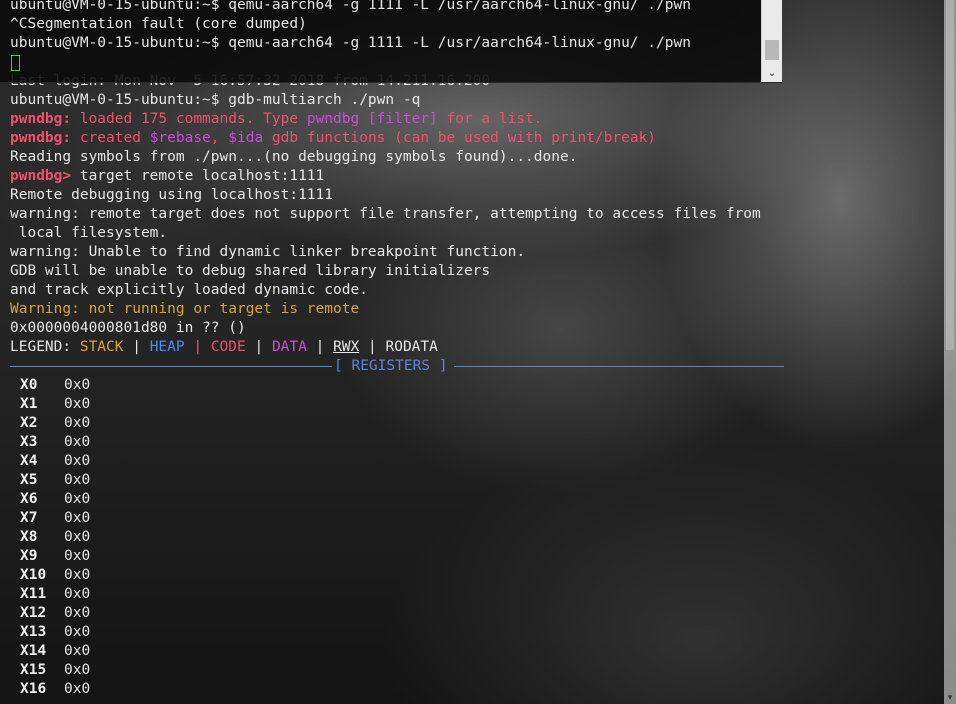  What do you see at coordinates (189, 119) in the screenshot?
I see `loaded-text: loaded 175 commands. Type` at bounding box center [189, 119].